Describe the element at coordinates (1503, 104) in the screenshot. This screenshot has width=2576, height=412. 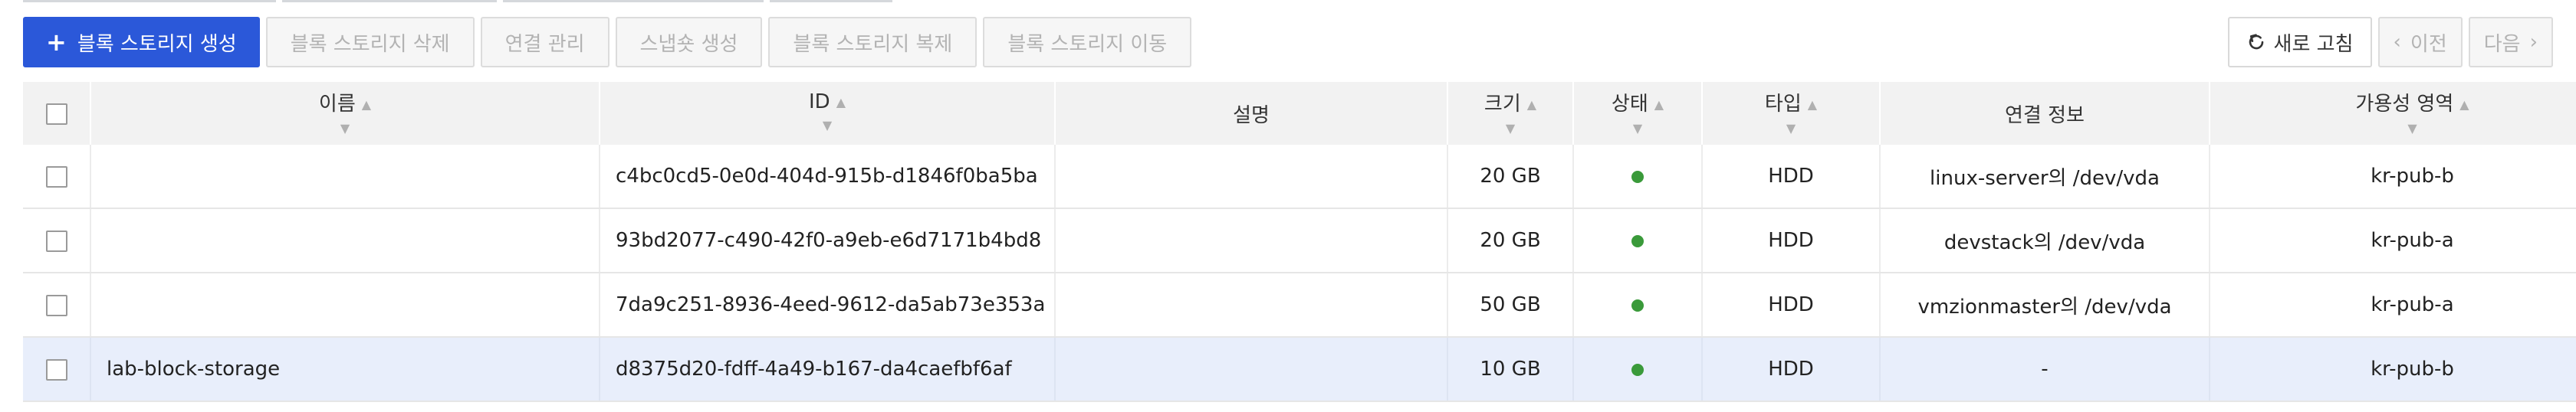
I see `column-header-size-label: 크기` at that location.